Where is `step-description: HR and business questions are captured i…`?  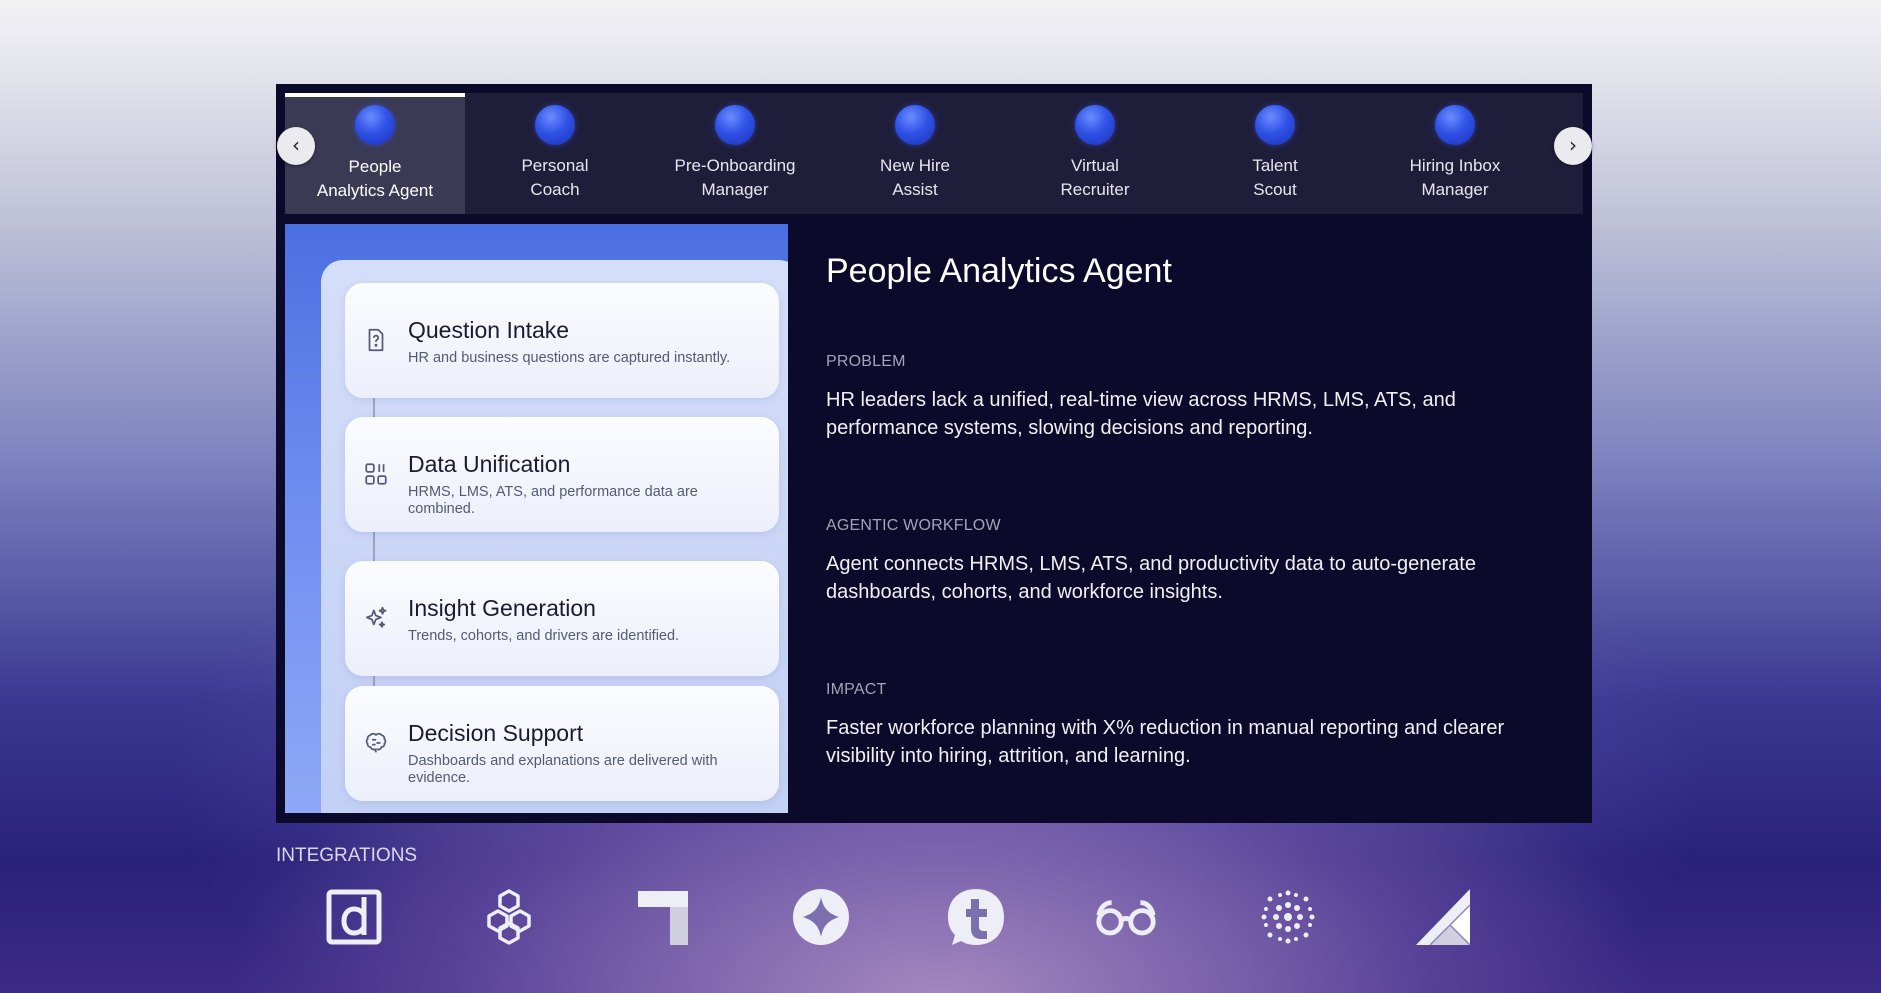
step-description: HR and business questions are captured i… is located at coordinates (569, 358).